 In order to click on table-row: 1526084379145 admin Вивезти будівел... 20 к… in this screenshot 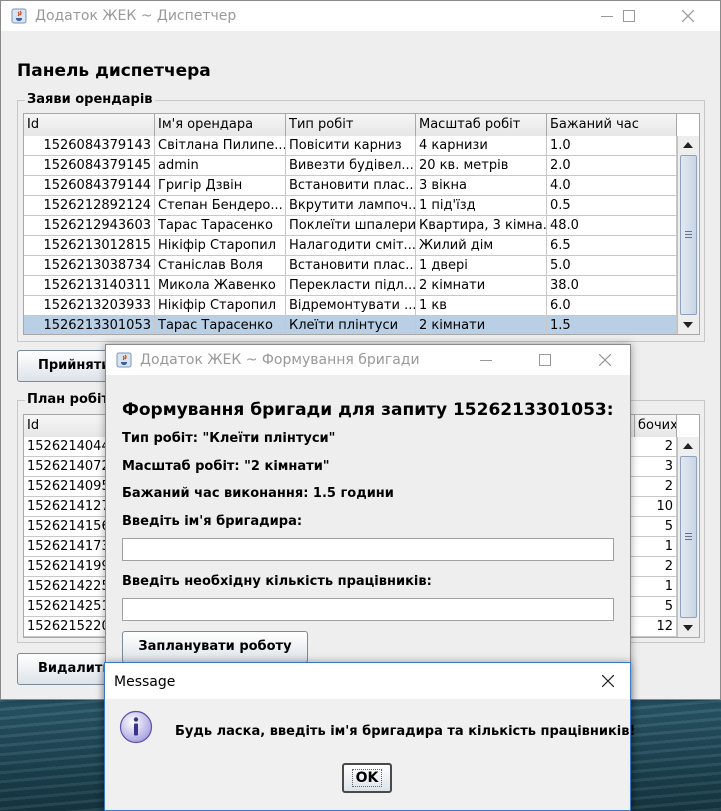, I will do `click(350, 166)`.